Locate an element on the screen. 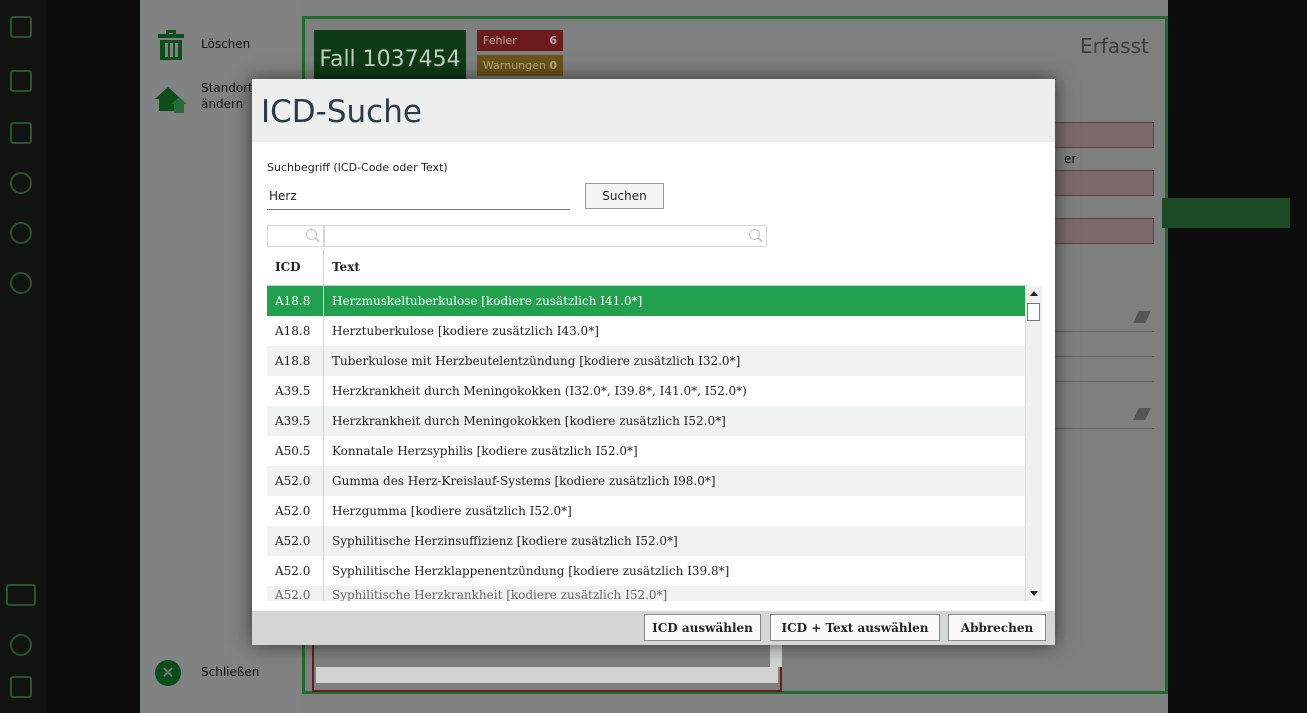 This screenshot has width=1307, height=713. import-icon is located at coordinates (21, 27).